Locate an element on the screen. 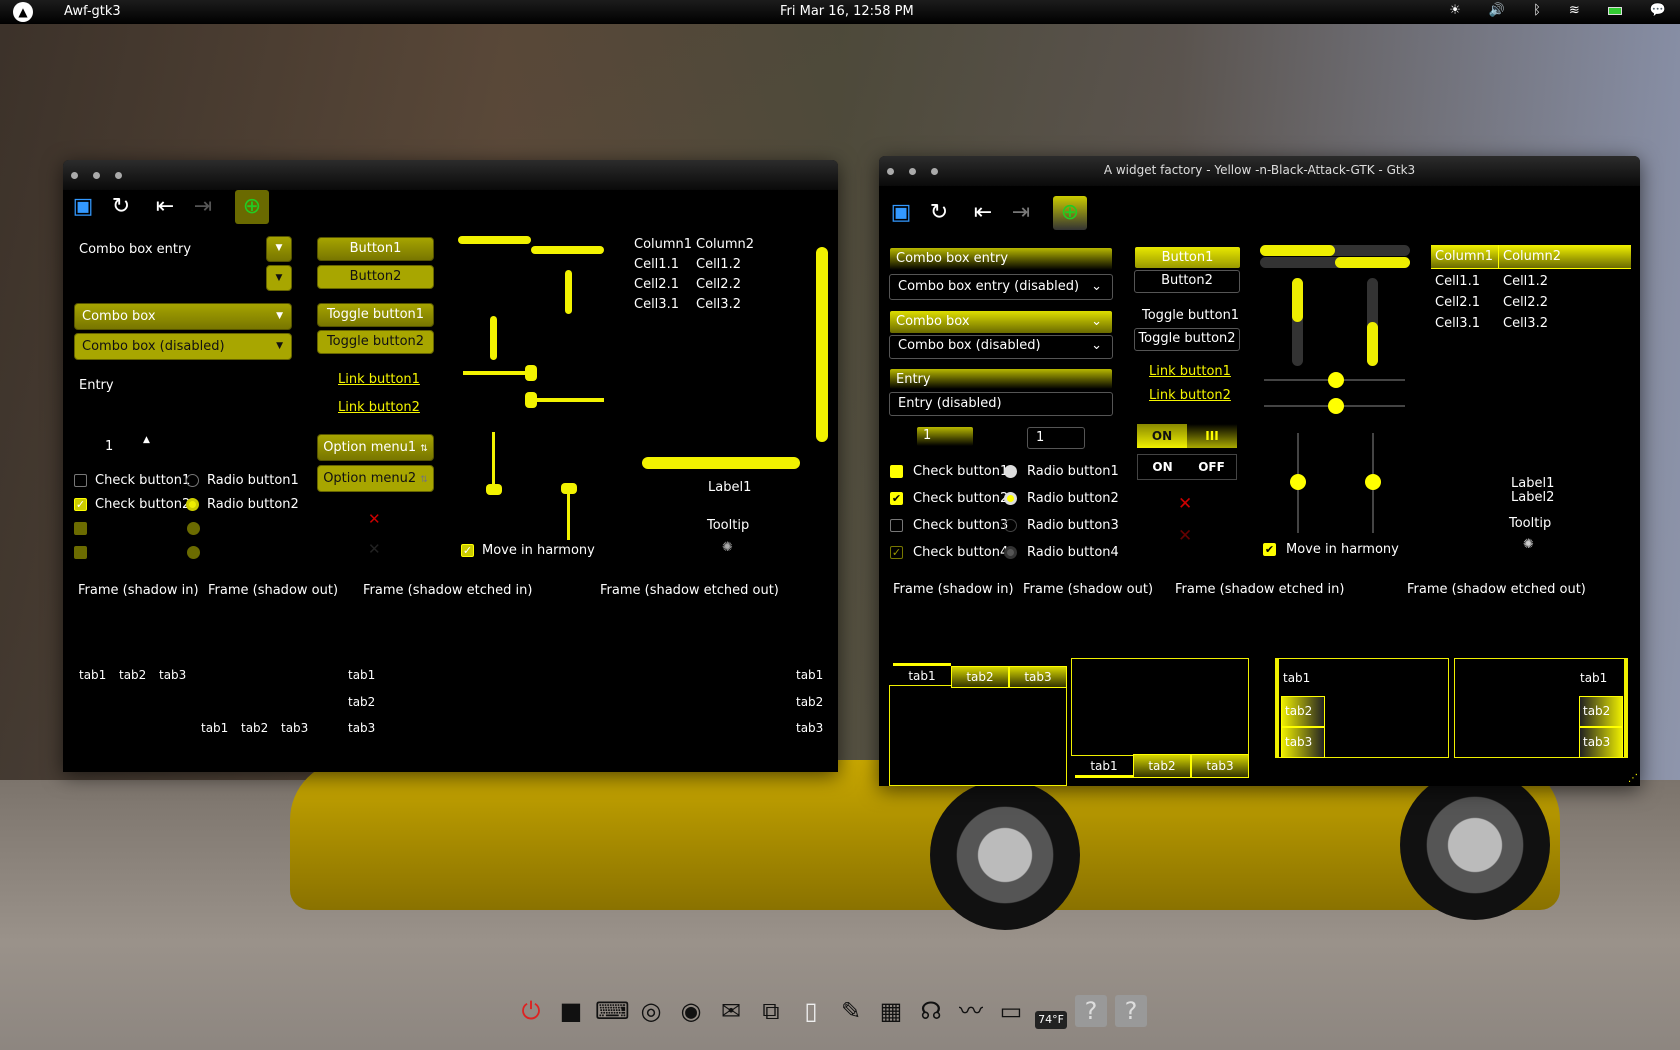 The width and height of the screenshot is (1680, 1050). notebook2-tab3: tab3 is located at coordinates (294, 728).